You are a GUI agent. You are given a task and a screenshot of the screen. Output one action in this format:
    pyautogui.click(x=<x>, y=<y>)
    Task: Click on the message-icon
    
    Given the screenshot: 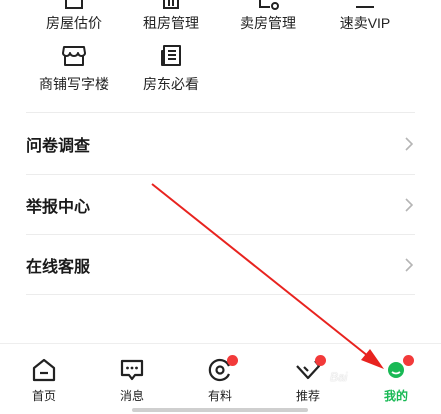 What is the action you would take?
    pyautogui.click(x=132, y=370)
    